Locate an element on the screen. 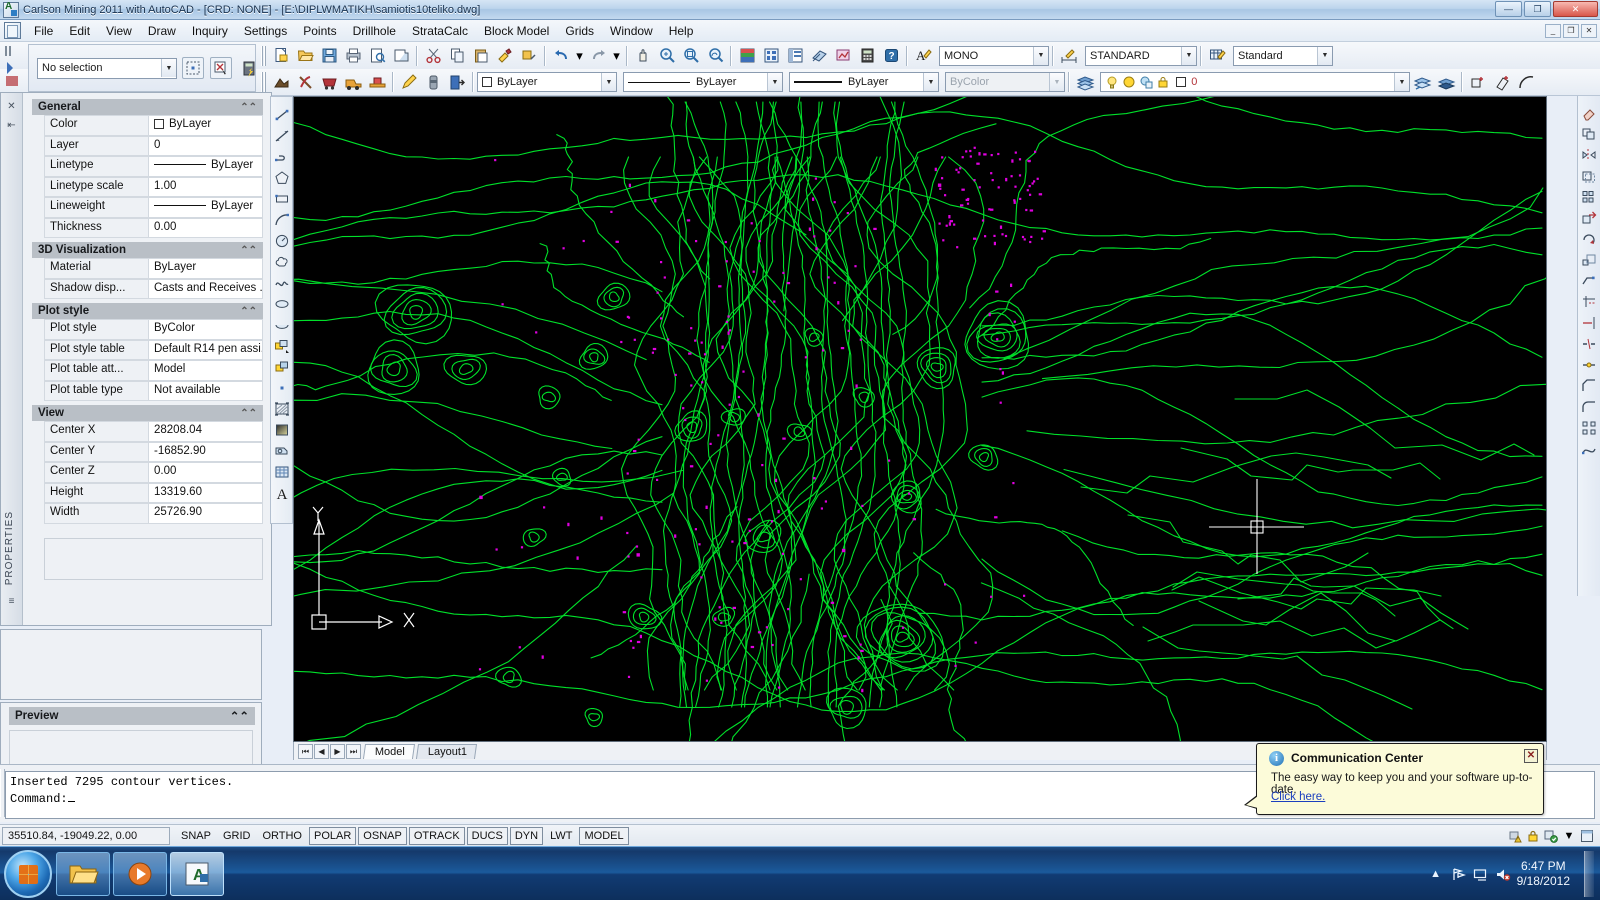 The image size is (1600, 900). tab-model: Model is located at coordinates (389, 751).